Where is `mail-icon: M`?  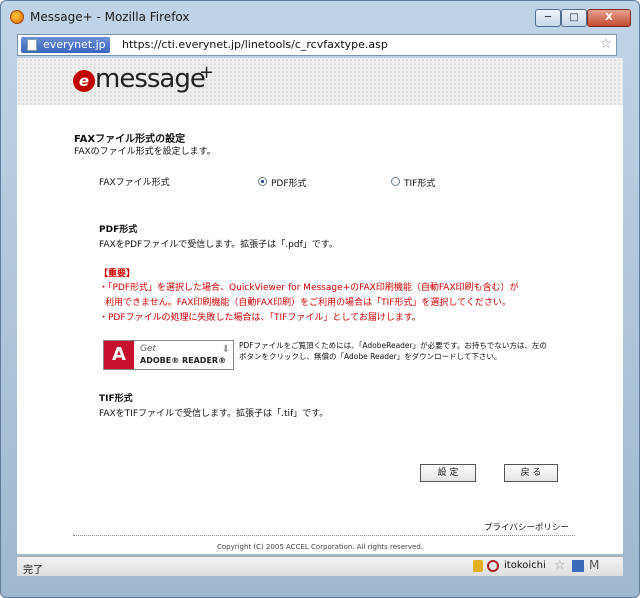 mail-icon: M is located at coordinates (594, 565).